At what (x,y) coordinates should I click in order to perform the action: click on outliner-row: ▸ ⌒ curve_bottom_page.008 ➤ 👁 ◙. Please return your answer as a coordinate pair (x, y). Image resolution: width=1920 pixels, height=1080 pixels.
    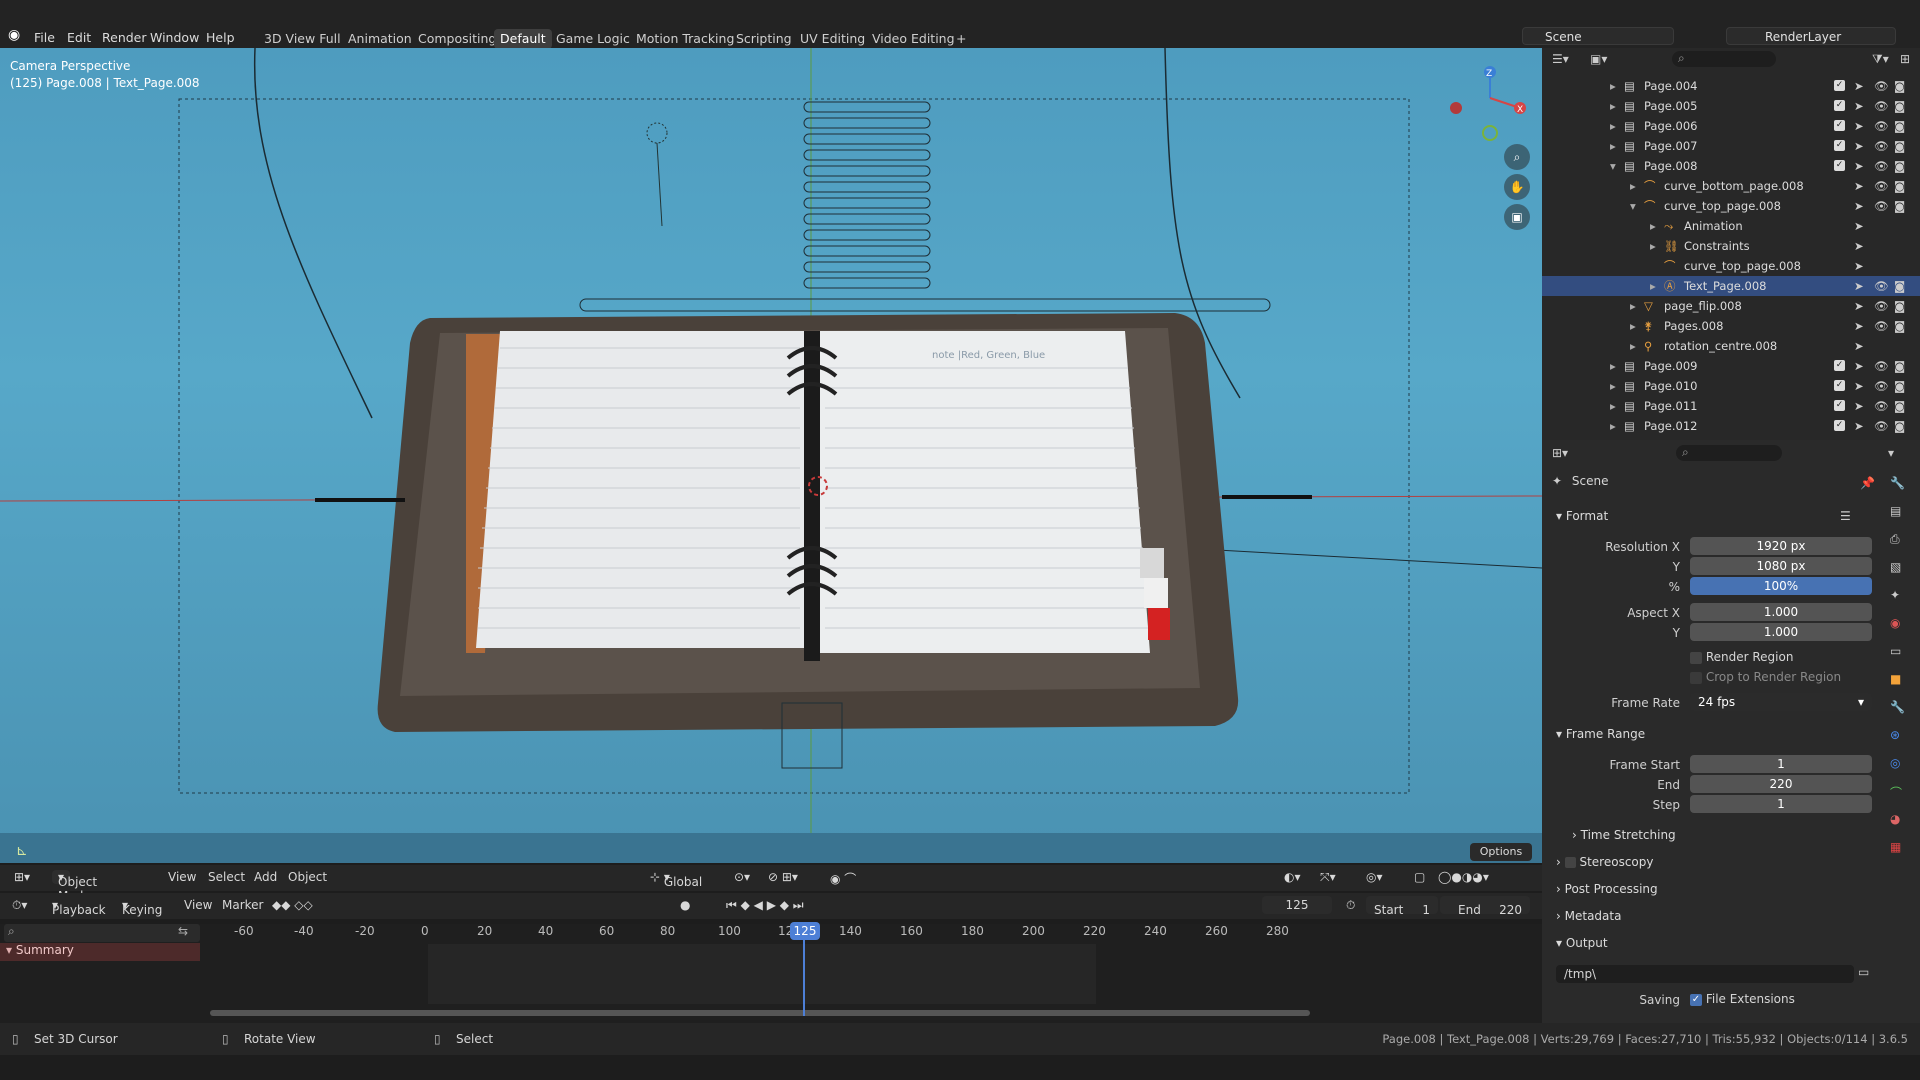
    Looking at the image, I should click on (1731, 186).